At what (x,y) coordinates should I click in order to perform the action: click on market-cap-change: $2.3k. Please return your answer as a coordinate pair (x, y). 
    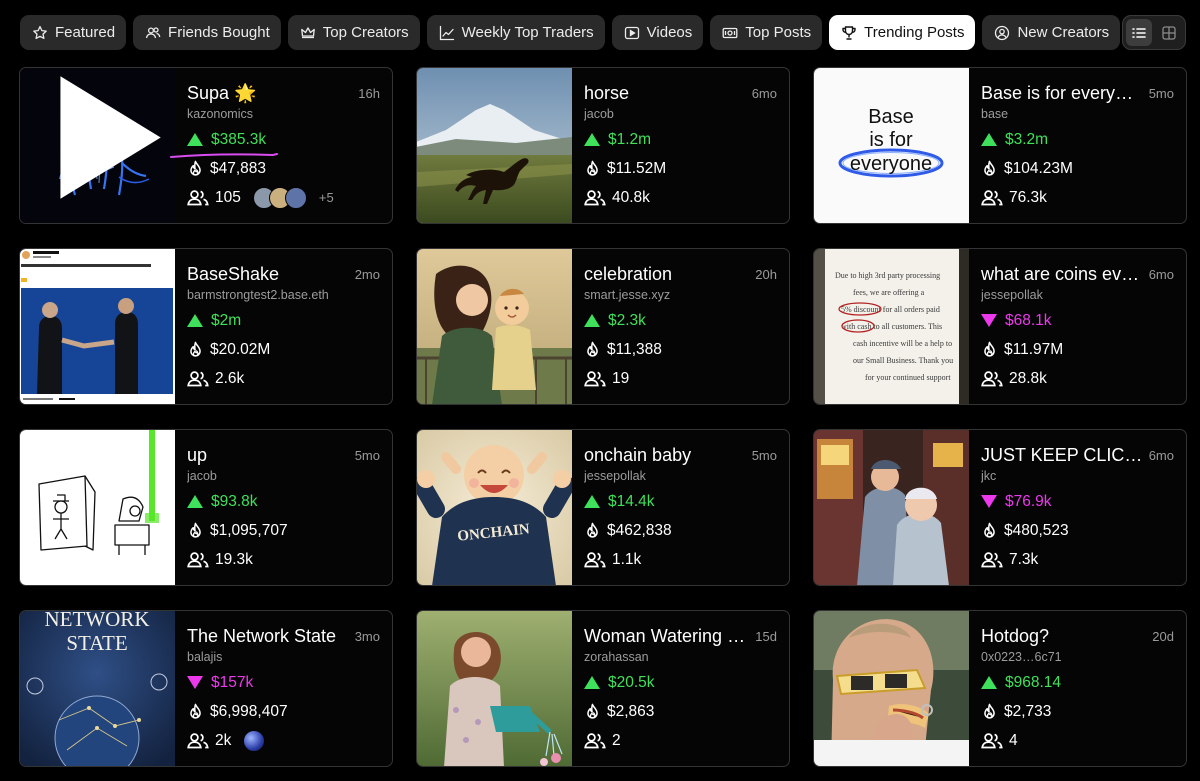
    Looking at the image, I should click on (680, 320).